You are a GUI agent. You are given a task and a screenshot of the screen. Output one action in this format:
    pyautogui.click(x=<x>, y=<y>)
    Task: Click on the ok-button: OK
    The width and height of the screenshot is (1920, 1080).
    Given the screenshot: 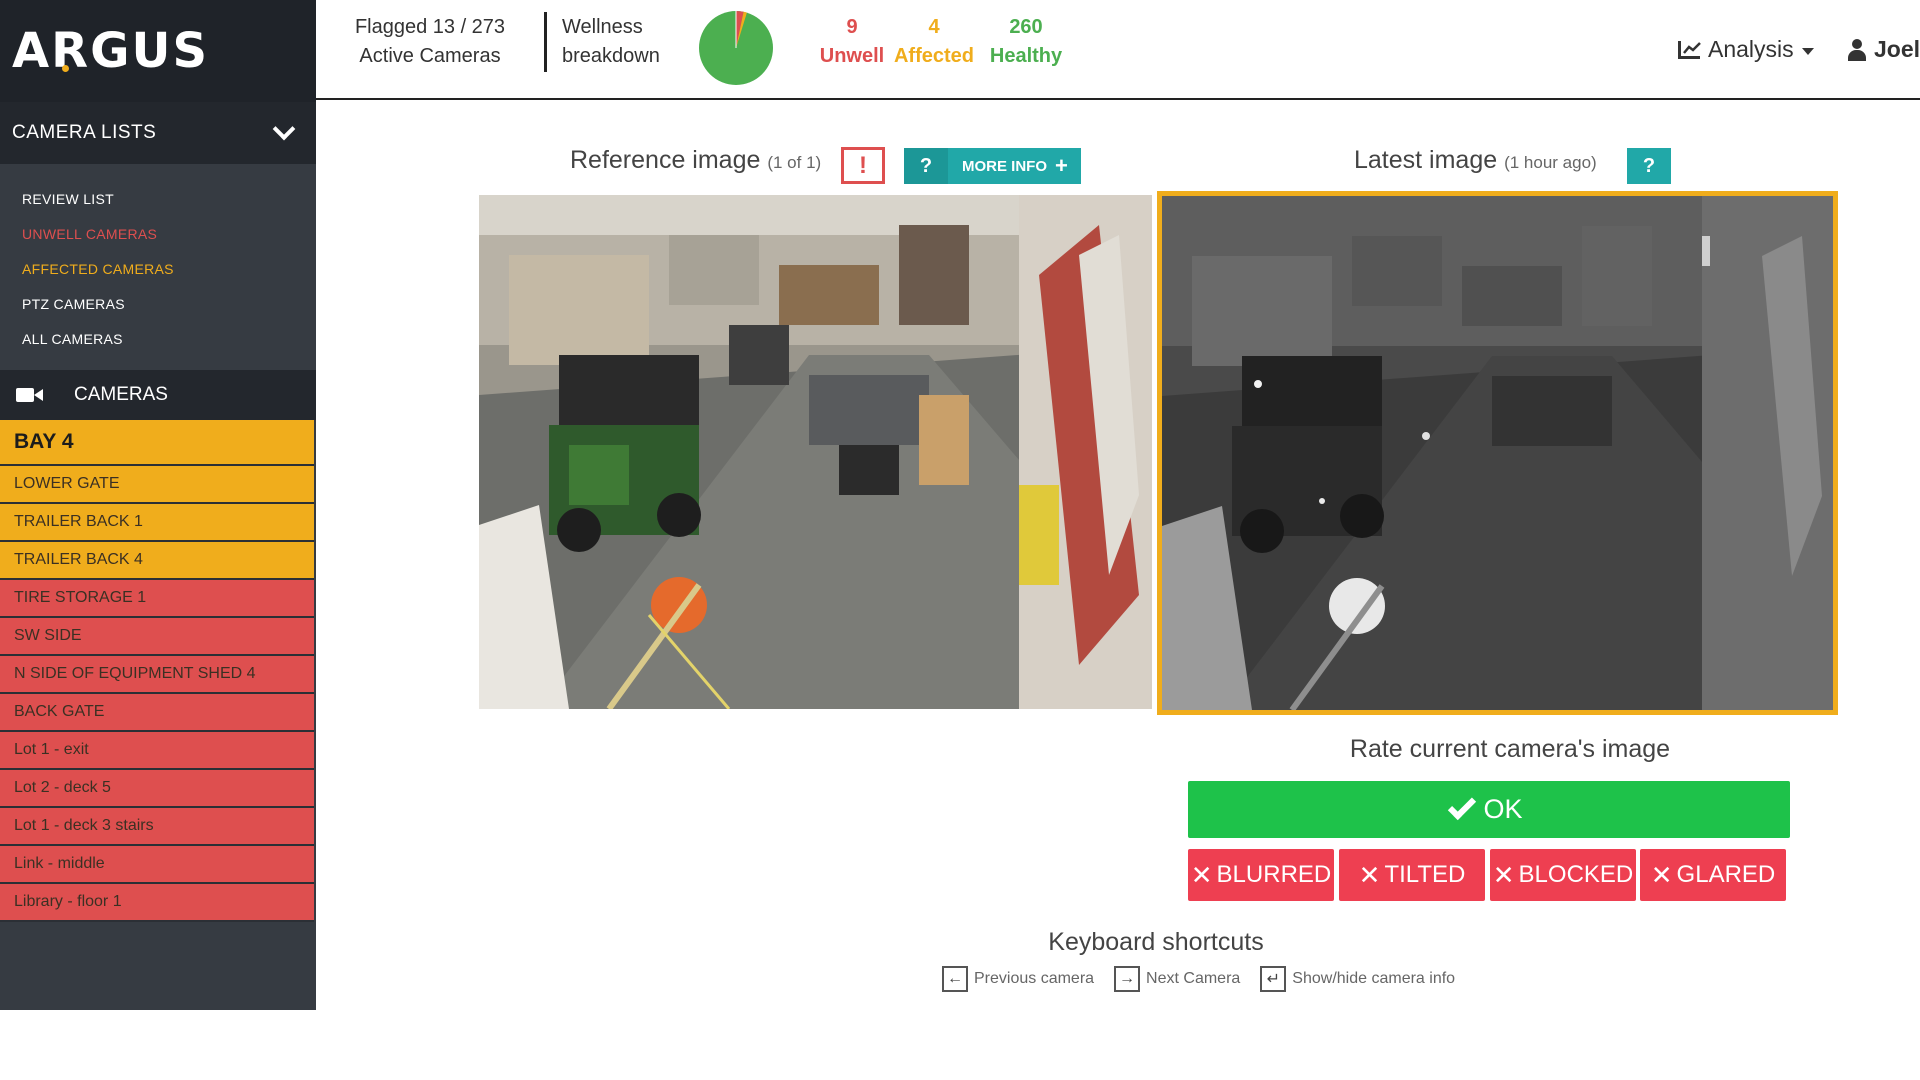 What is the action you would take?
    pyautogui.click(x=1489, y=809)
    